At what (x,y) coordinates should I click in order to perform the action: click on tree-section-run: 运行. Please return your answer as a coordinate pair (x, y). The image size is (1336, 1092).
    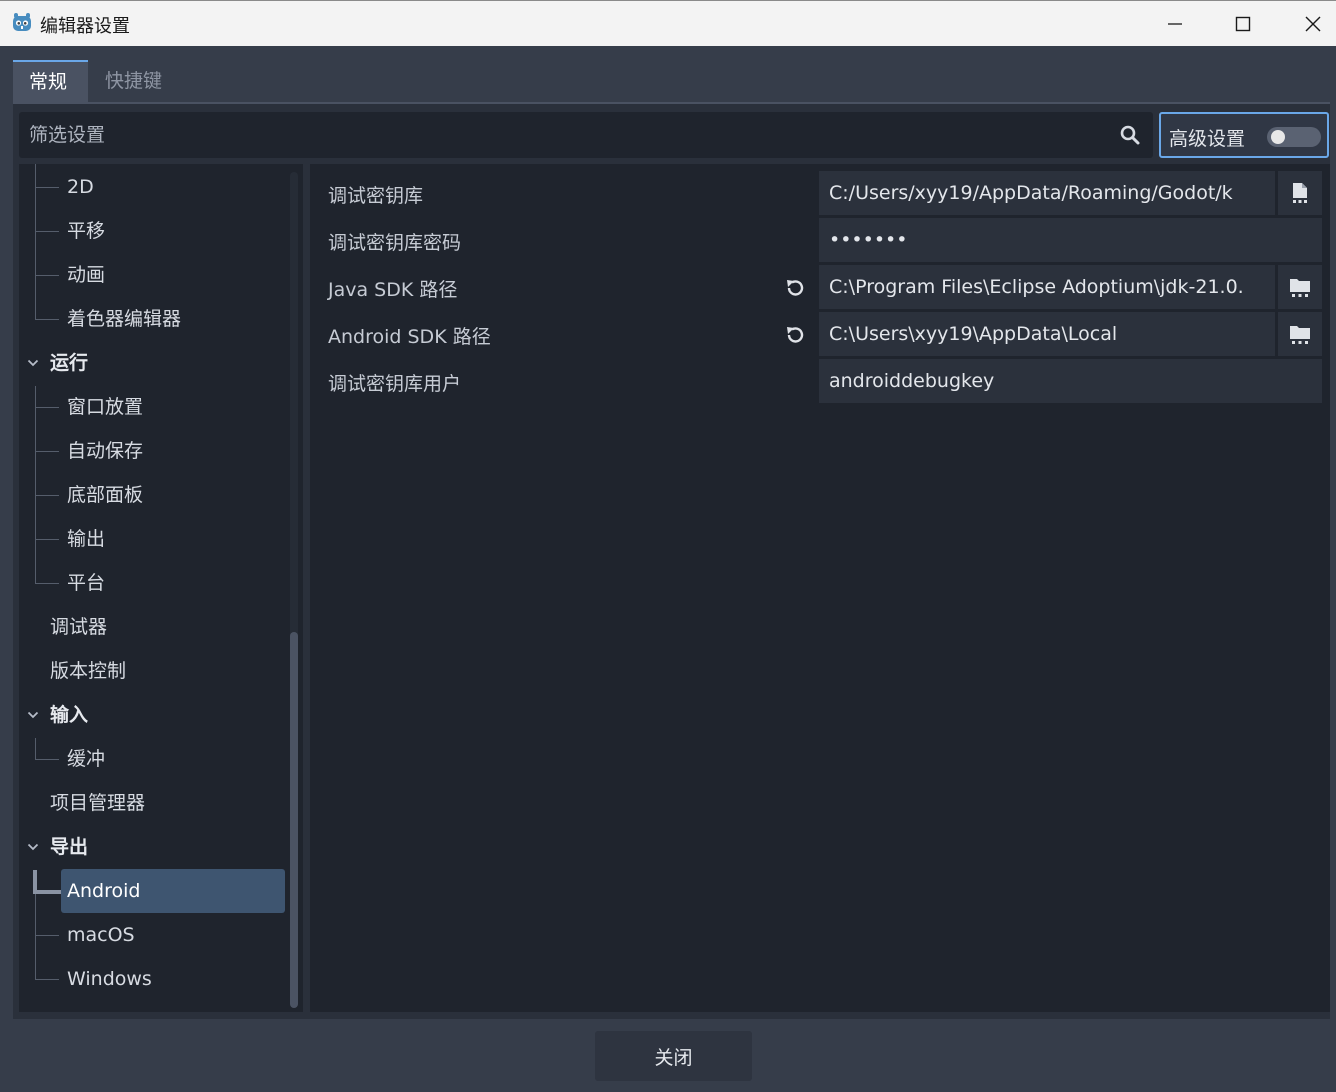
    Looking at the image, I should click on (154, 363).